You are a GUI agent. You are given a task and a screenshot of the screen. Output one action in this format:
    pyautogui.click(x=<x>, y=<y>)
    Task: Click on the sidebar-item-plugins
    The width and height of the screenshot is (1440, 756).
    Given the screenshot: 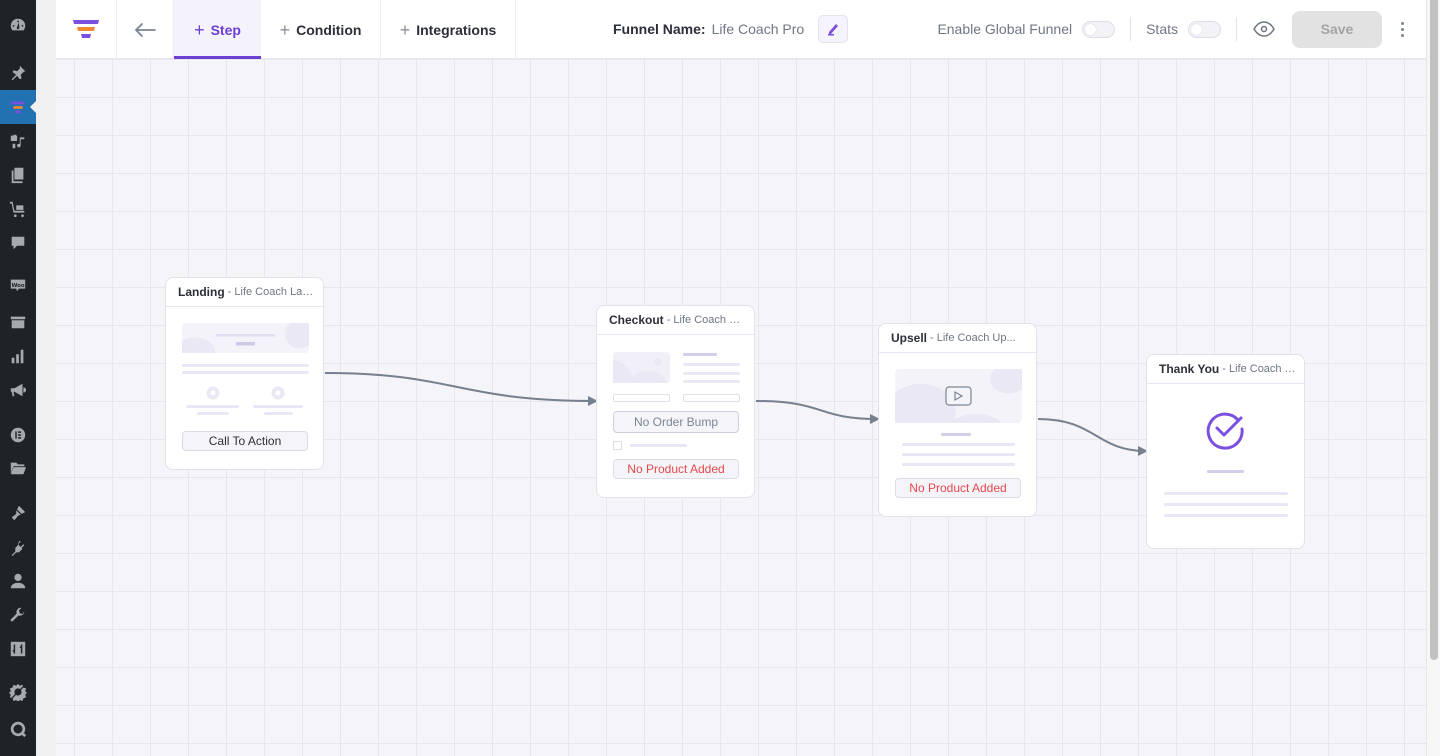 What is the action you would take?
    pyautogui.click(x=18, y=547)
    